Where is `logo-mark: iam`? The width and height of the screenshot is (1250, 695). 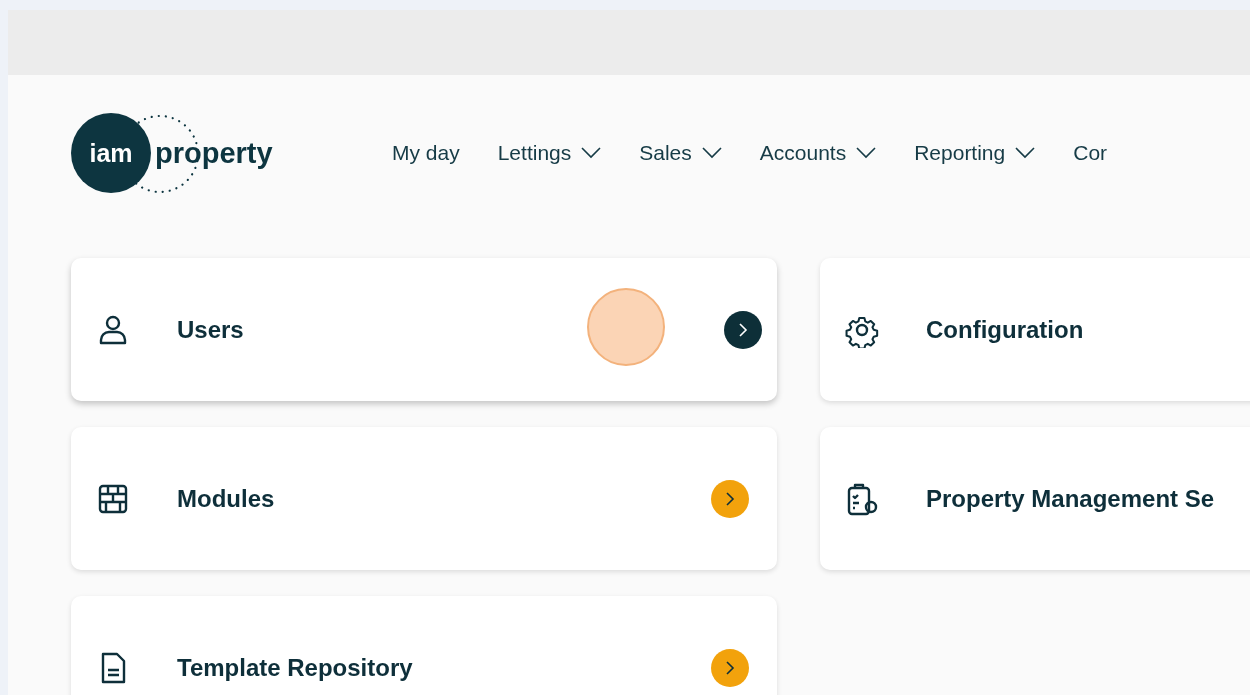 logo-mark: iam is located at coordinates (111, 153).